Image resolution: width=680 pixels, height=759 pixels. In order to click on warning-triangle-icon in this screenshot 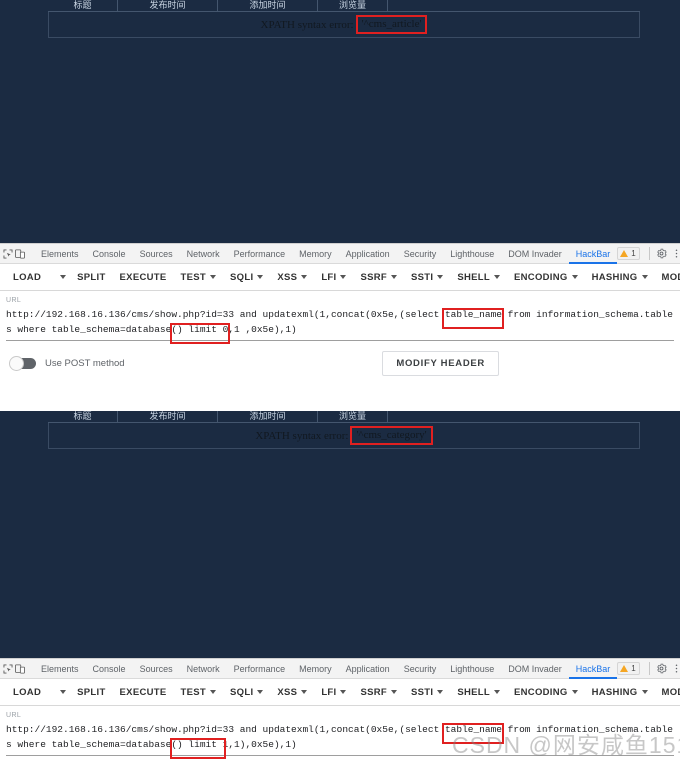, I will do `click(624, 253)`.